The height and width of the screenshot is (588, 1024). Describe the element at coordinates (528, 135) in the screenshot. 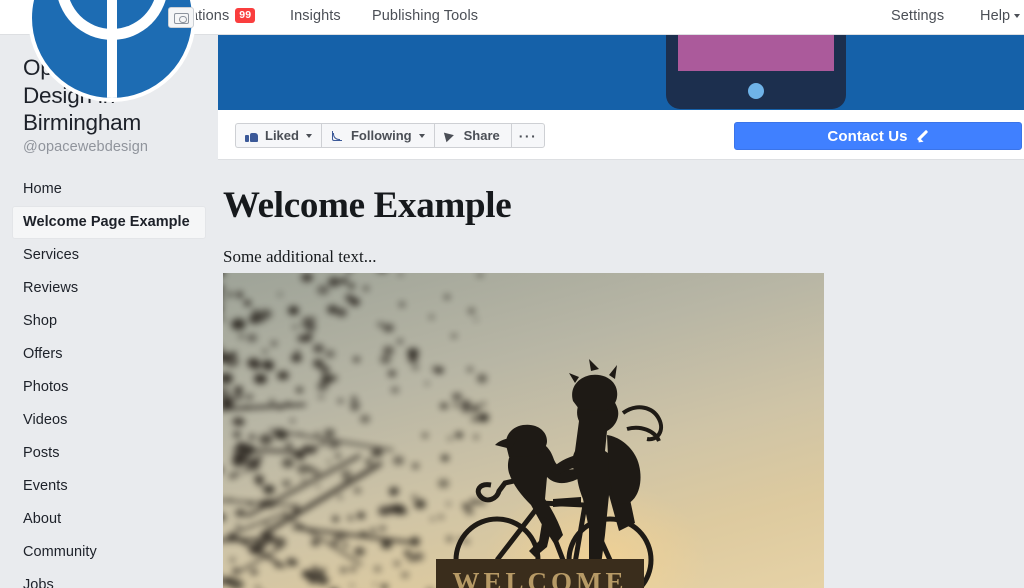

I see `more-options-button: ···` at that location.